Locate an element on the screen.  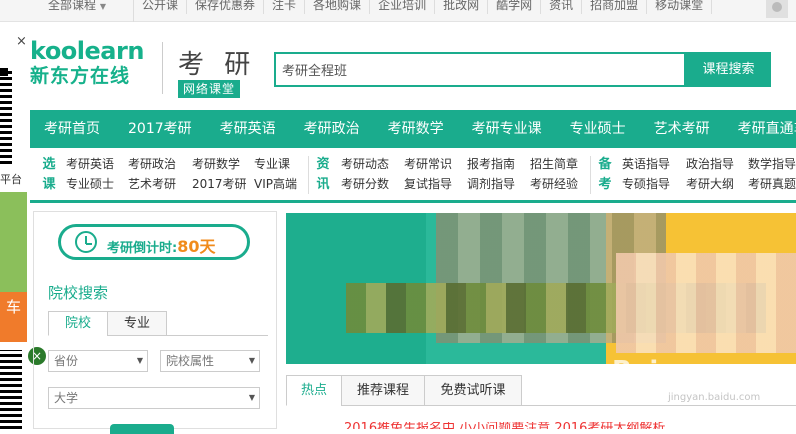
logo-divider is located at coordinates (162, 68).